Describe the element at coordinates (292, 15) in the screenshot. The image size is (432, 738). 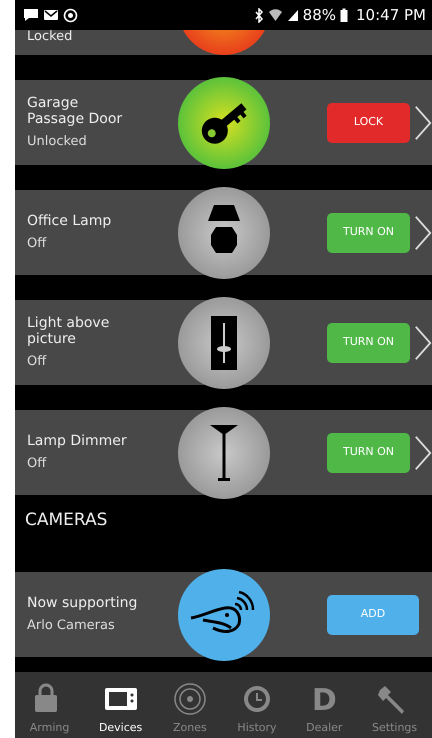
I see `signal-icon` at that location.